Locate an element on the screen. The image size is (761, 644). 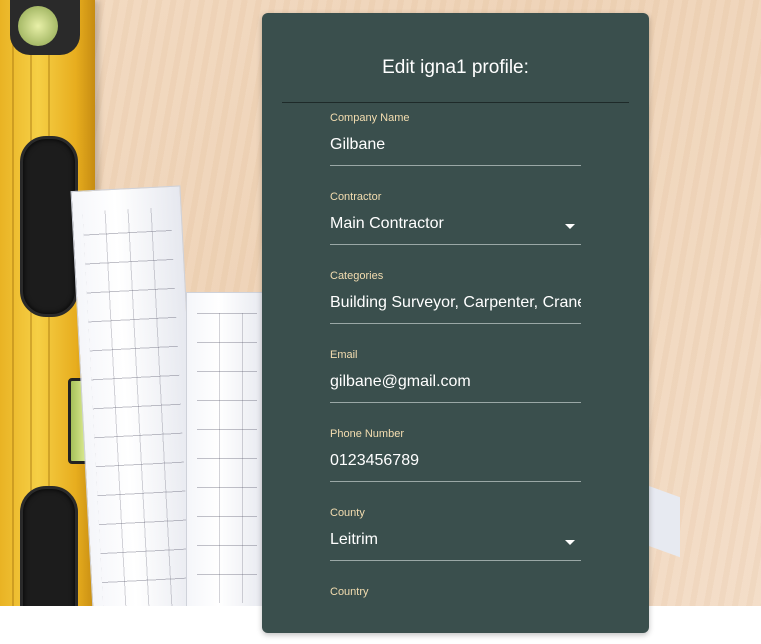
company-name-input: Gilbane is located at coordinates (455, 145).